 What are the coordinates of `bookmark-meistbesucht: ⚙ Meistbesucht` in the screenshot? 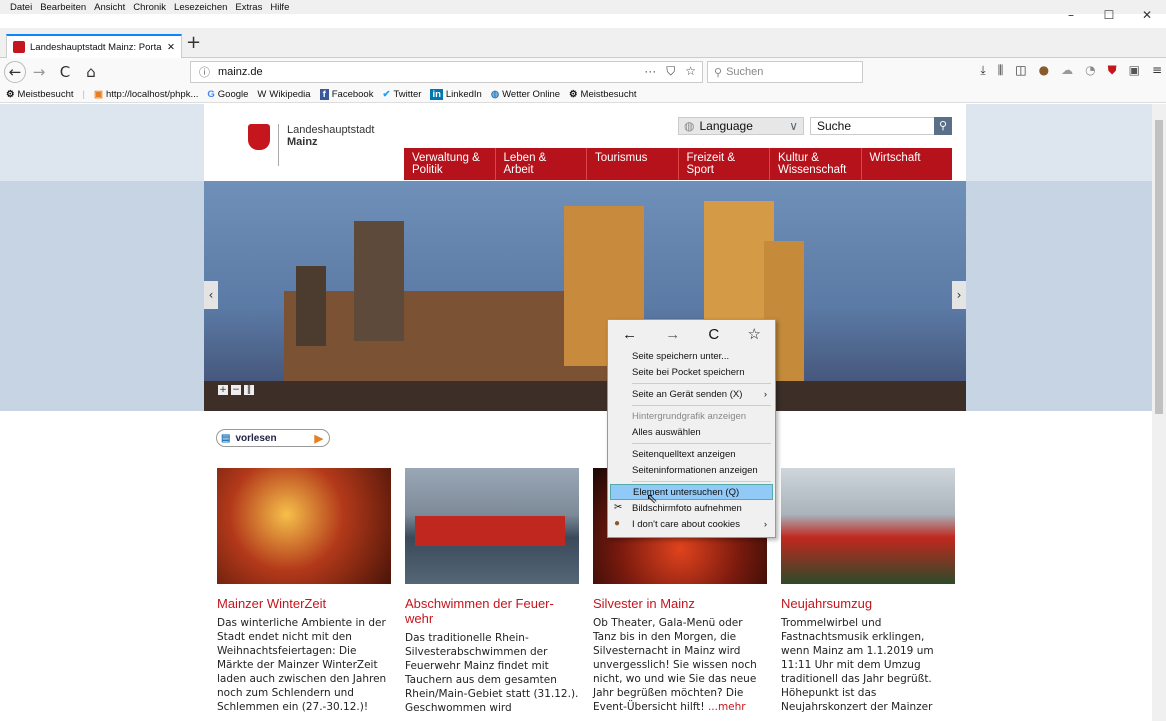 It's located at (40, 94).